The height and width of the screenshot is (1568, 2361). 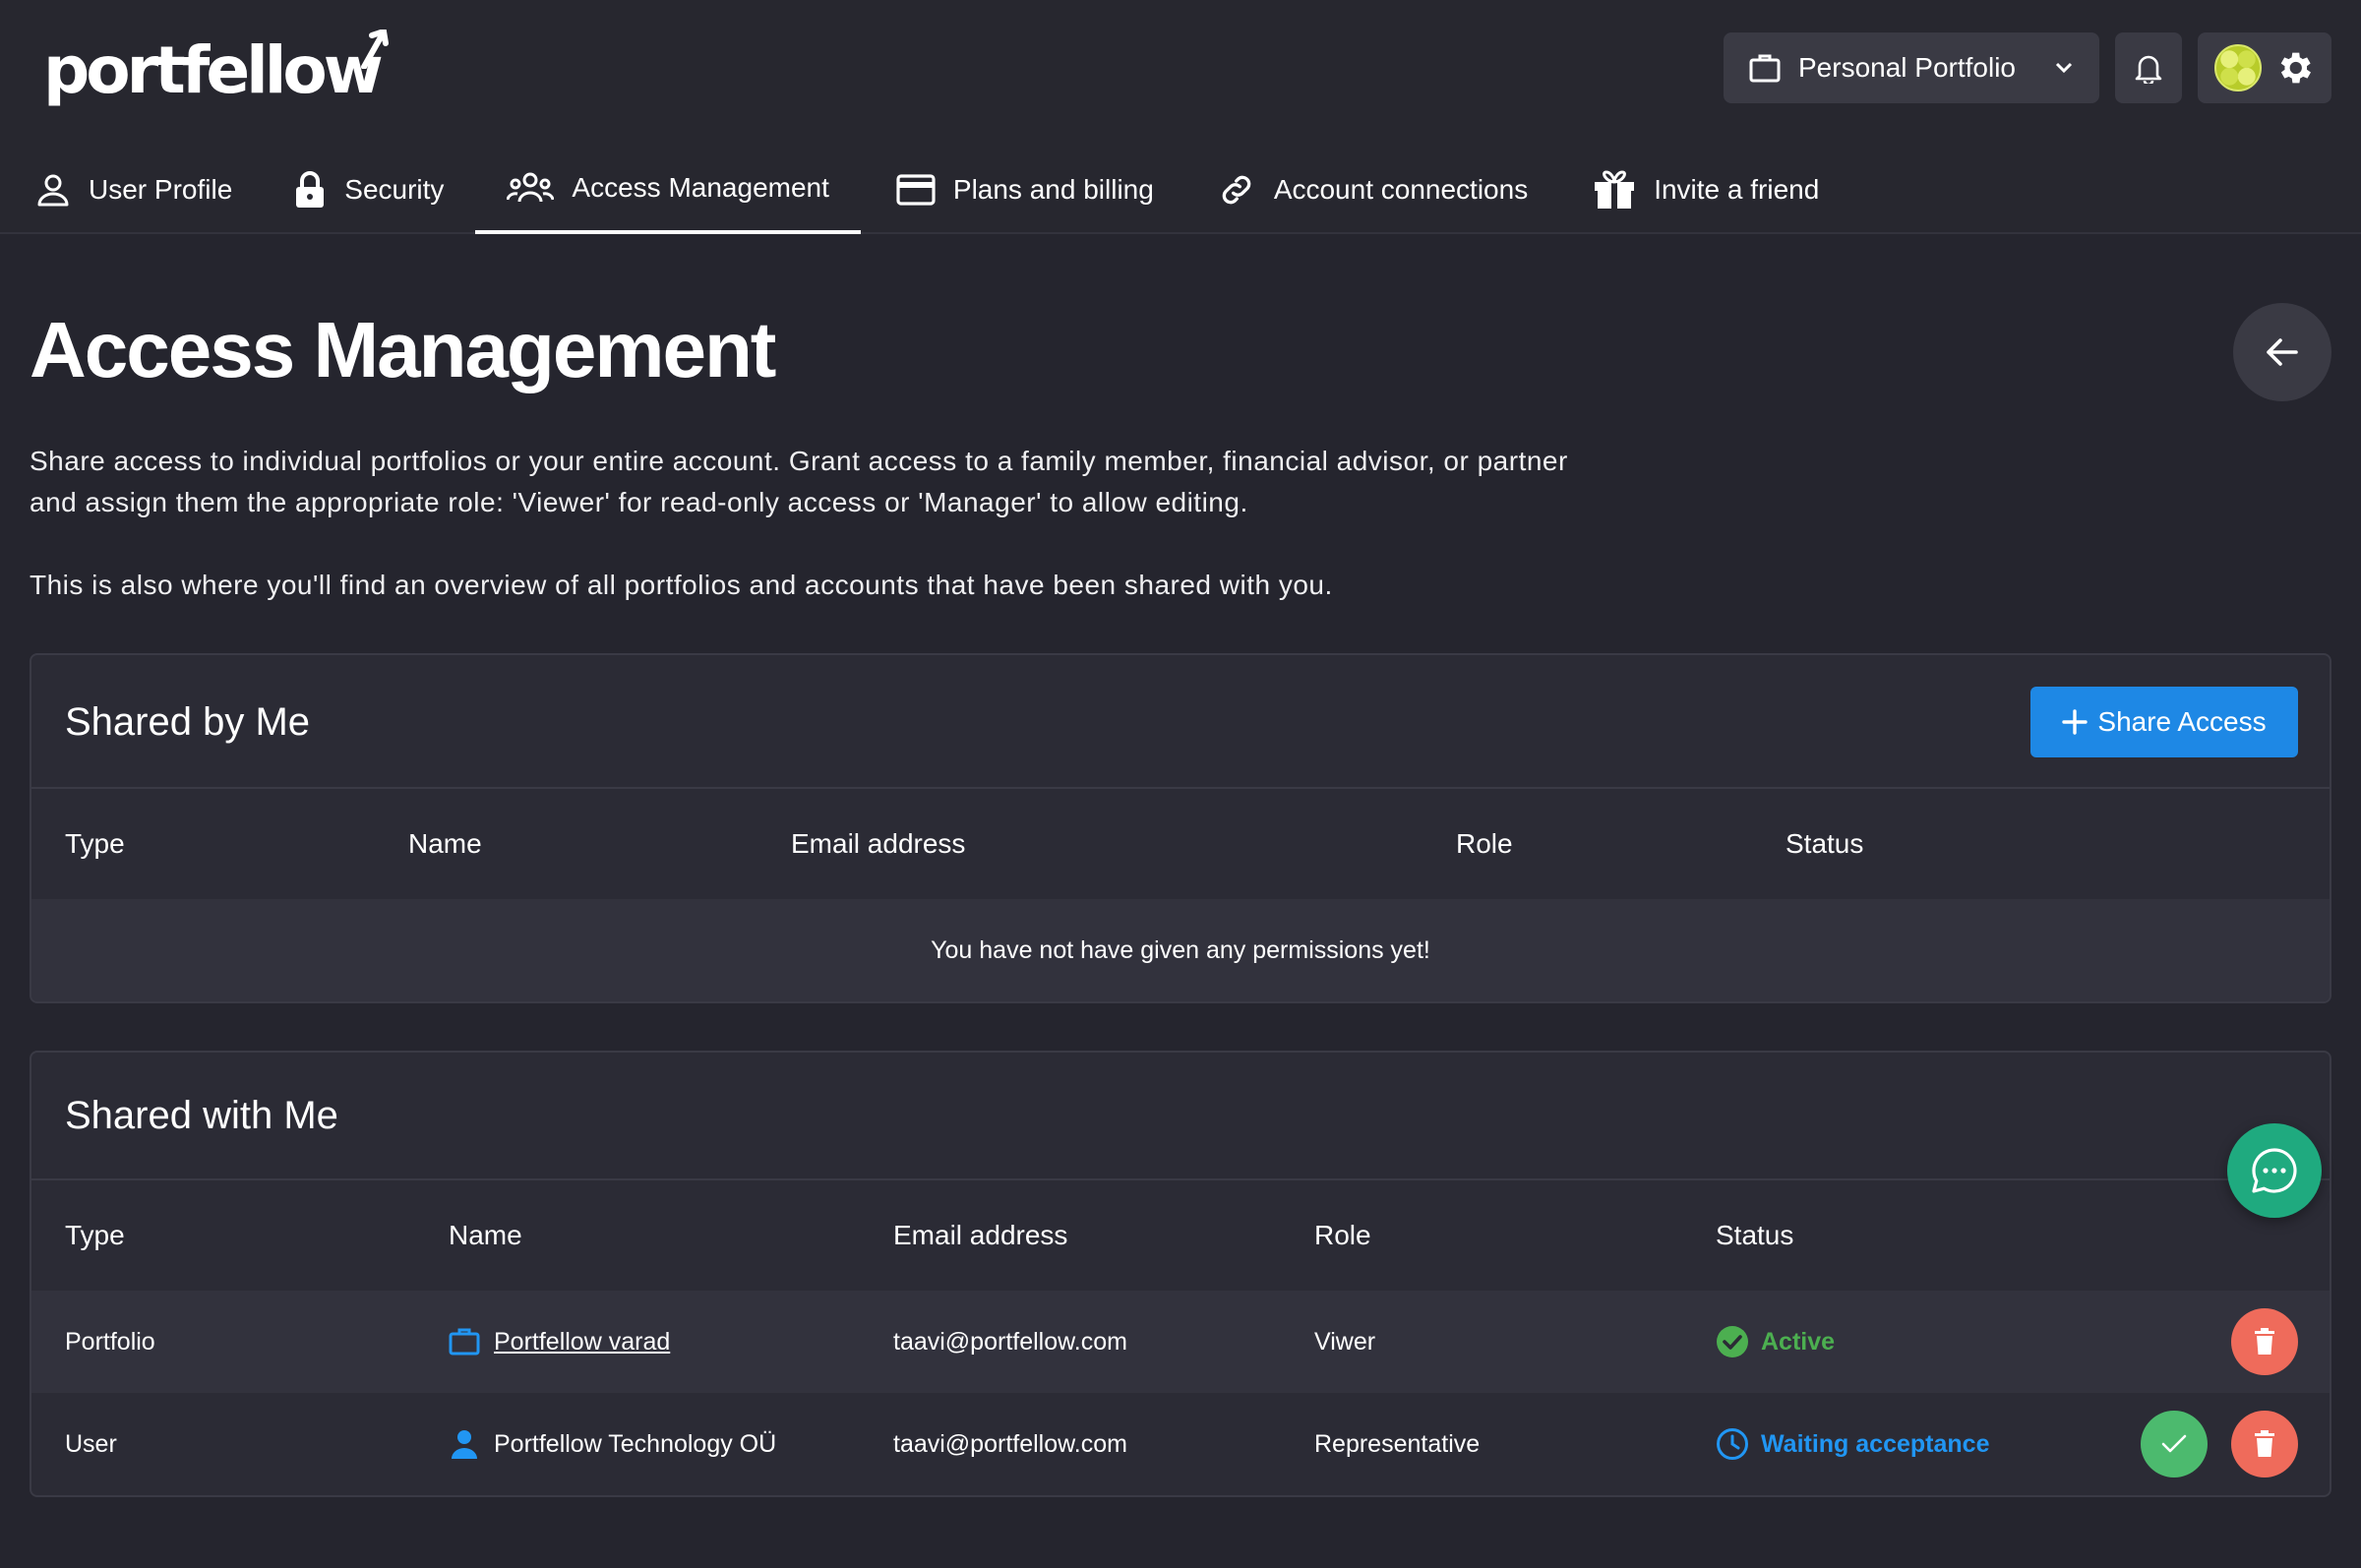 What do you see at coordinates (1397, 1444) in the screenshot?
I see `row-role: Representative` at bounding box center [1397, 1444].